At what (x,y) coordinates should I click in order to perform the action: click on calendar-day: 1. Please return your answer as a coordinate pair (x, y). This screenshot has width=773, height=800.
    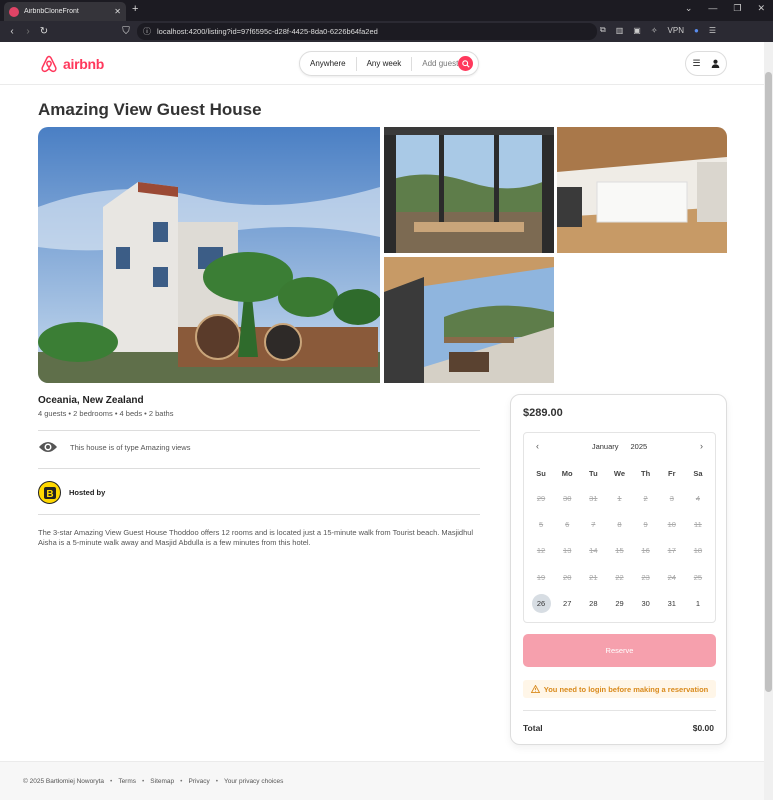
    Looking at the image, I should click on (698, 603).